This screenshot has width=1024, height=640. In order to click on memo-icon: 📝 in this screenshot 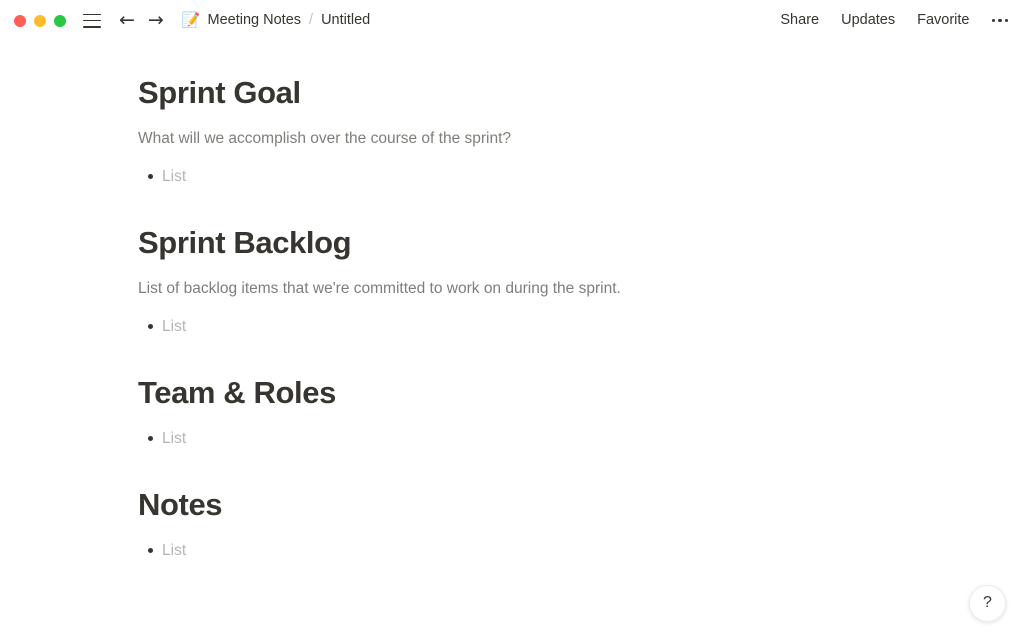, I will do `click(191, 20)`.